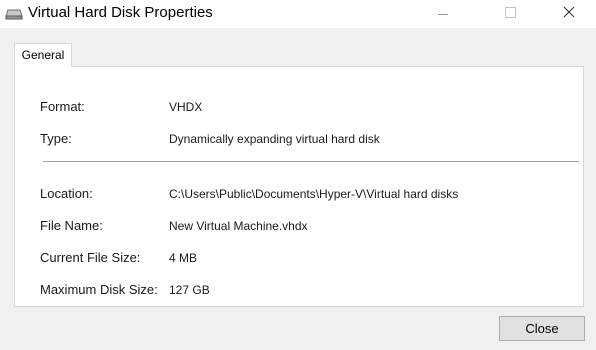 The height and width of the screenshot is (350, 596). What do you see at coordinates (62, 106) in the screenshot?
I see `format-label: Format:` at bounding box center [62, 106].